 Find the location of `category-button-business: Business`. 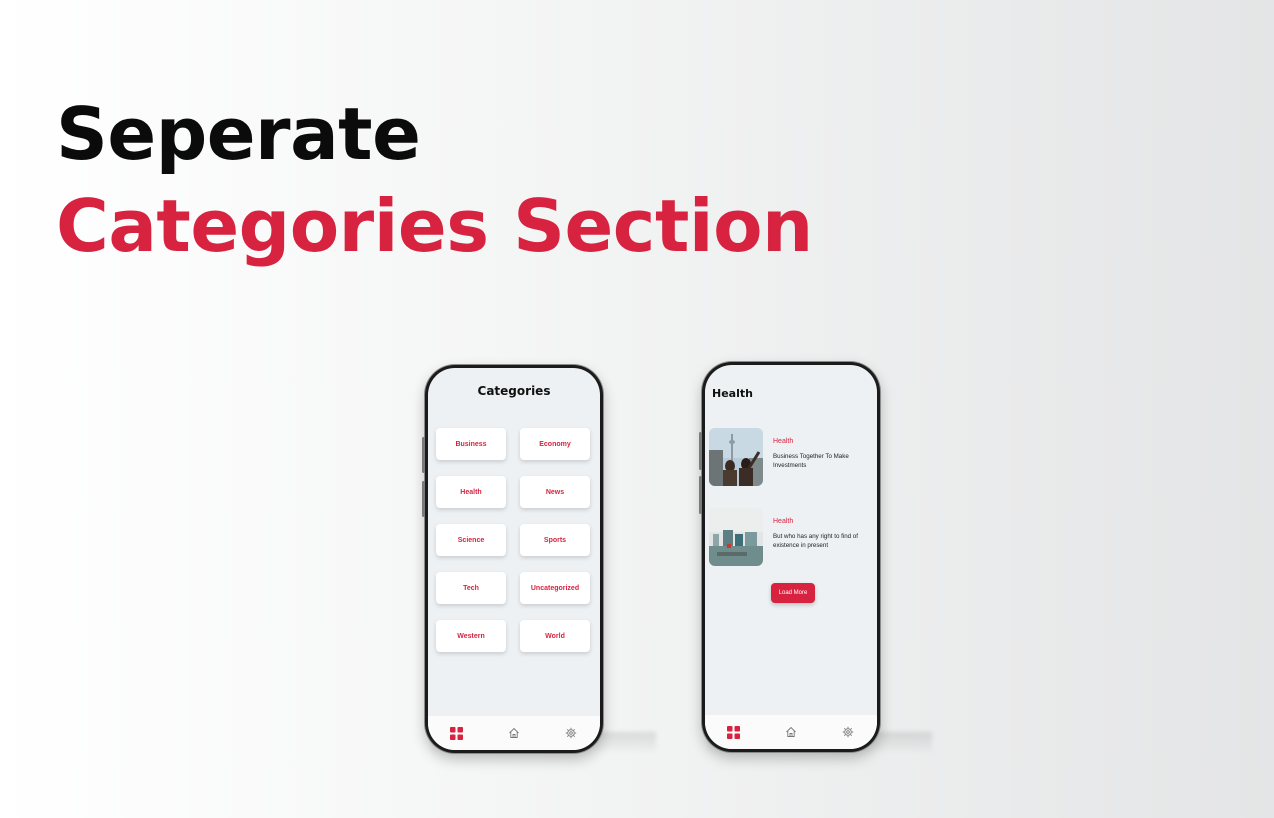

category-button-business: Business is located at coordinates (471, 444).